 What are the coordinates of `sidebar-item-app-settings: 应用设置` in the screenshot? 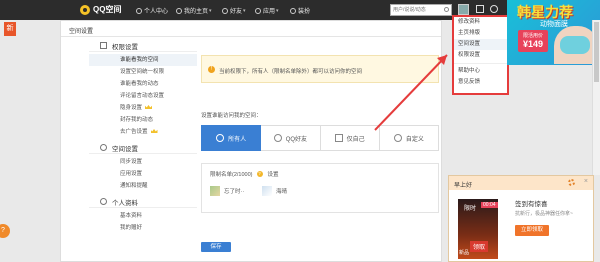 It's located at (143, 174).